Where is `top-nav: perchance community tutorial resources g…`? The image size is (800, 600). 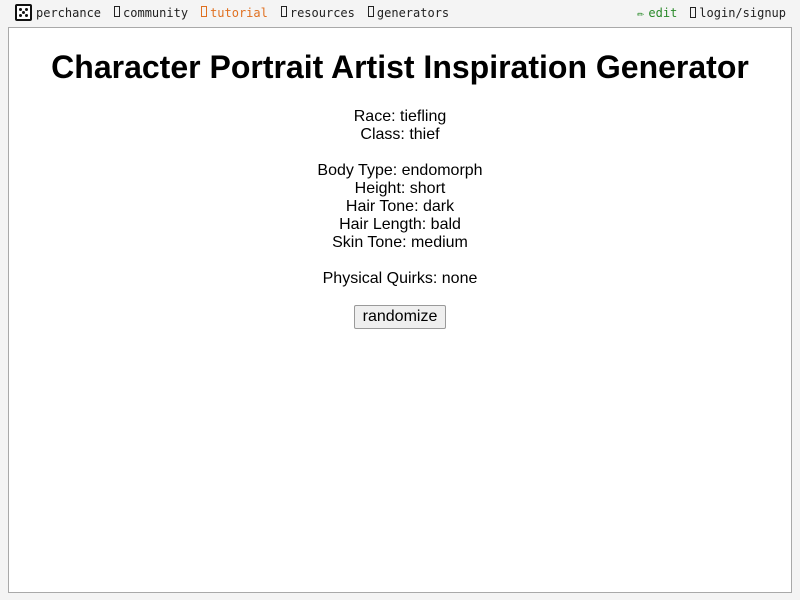
top-nav: perchance community tutorial resources g… is located at coordinates (400, 14).